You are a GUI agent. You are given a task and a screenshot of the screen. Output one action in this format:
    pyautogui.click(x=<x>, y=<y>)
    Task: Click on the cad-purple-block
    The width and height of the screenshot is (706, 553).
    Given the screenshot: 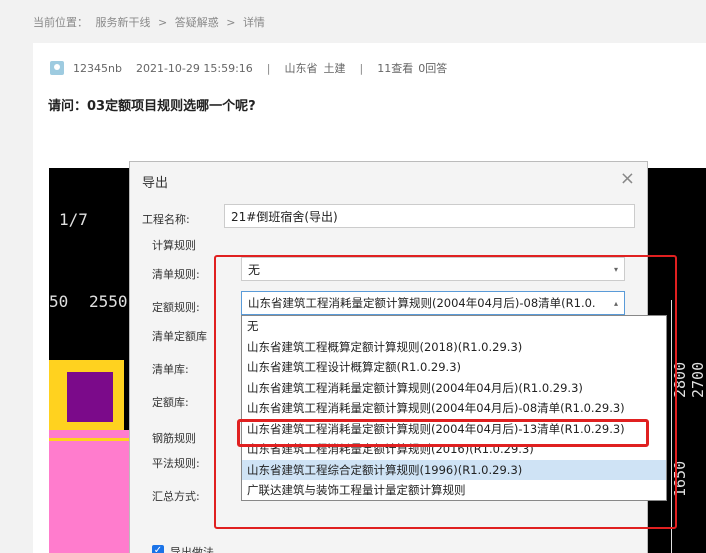 What is the action you would take?
    pyautogui.click(x=90, y=397)
    